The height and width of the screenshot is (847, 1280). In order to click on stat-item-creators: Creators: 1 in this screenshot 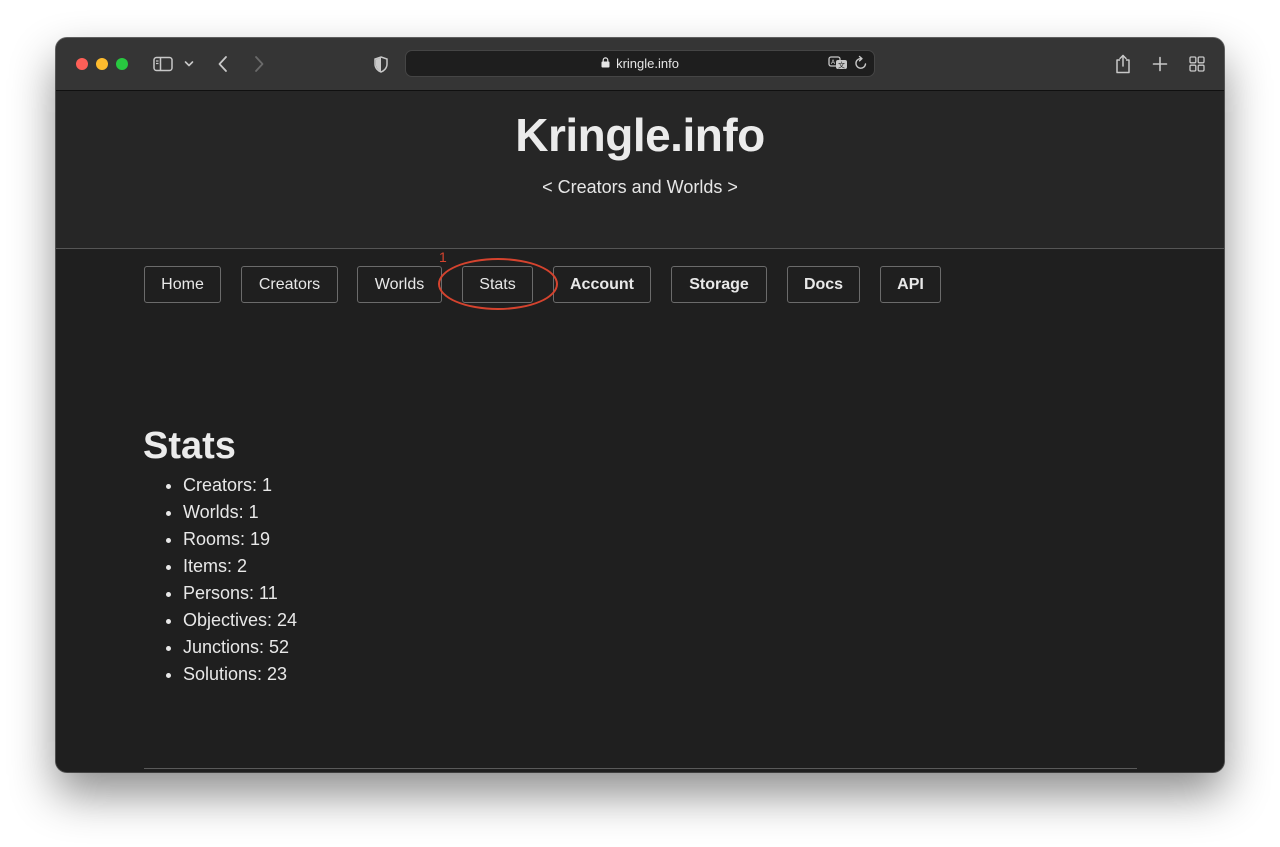, I will do `click(240, 485)`.